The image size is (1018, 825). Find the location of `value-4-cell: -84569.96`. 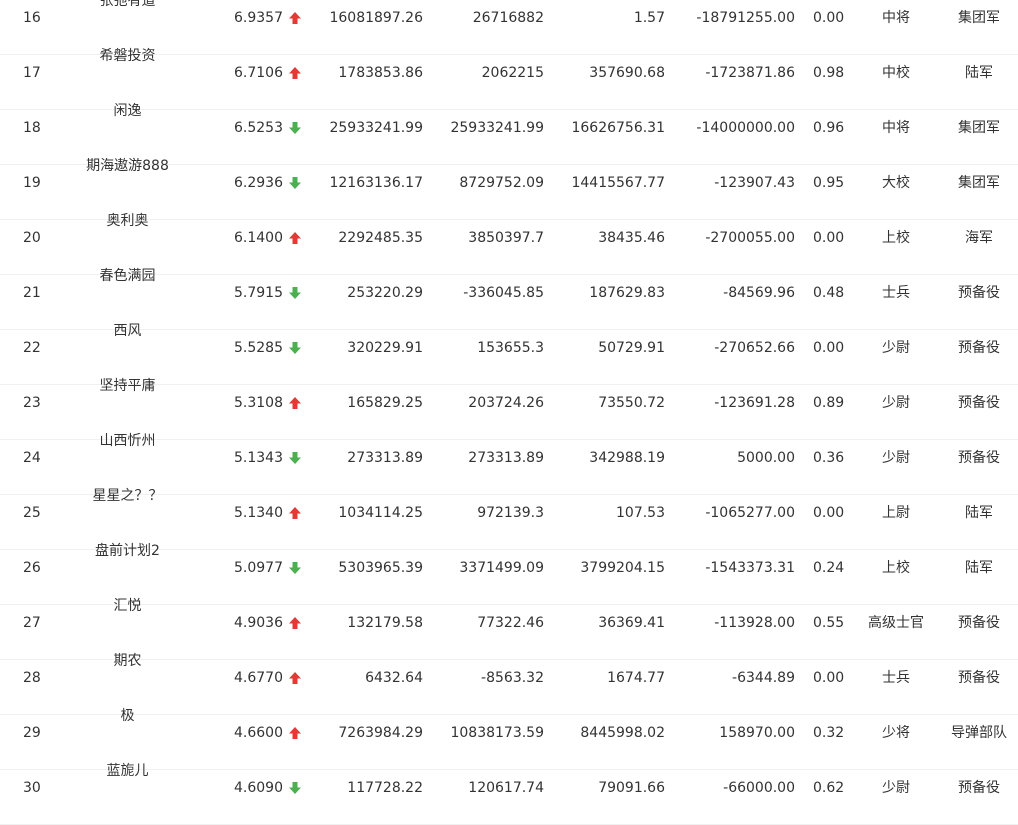

value-4-cell: -84569.96 is located at coordinates (759, 293).